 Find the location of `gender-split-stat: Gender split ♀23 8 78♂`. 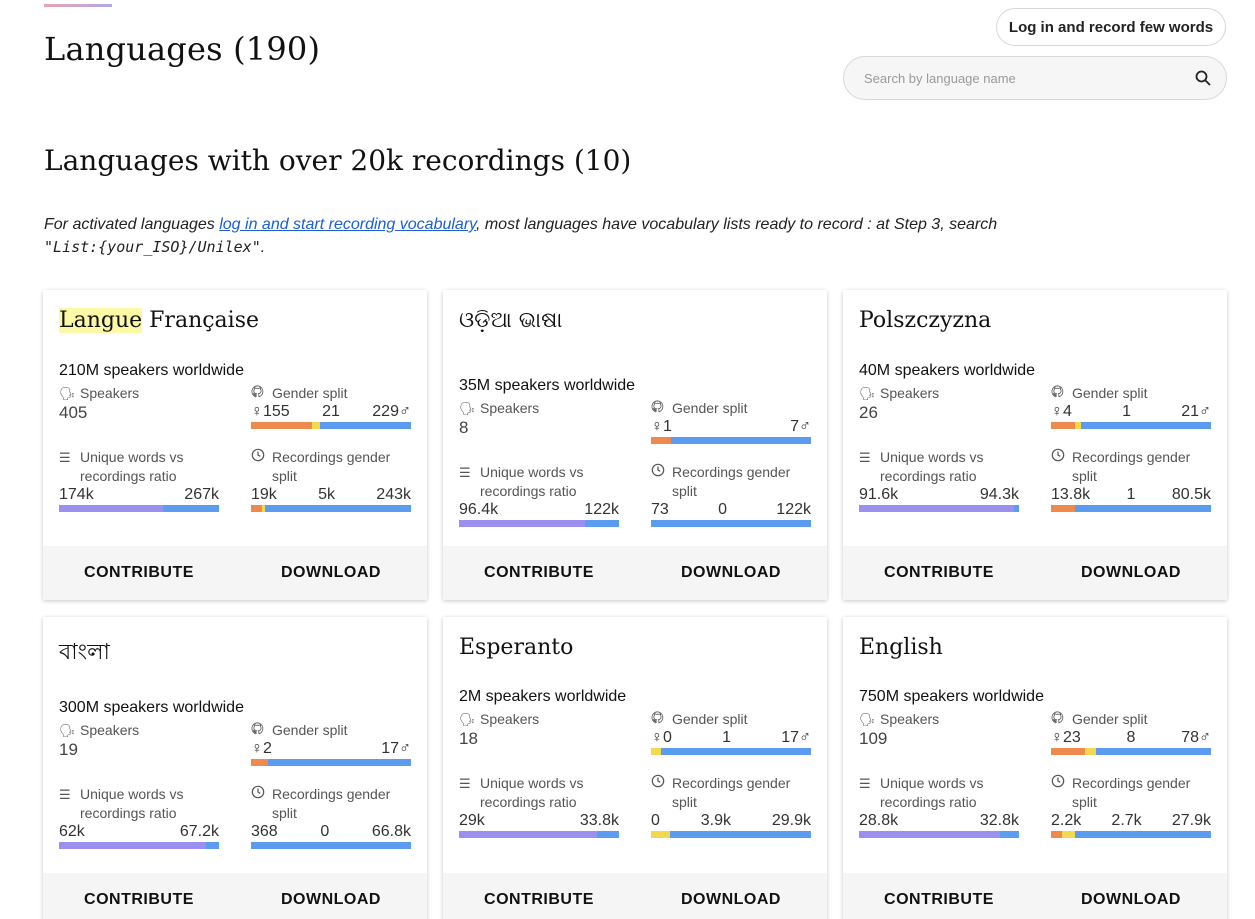

gender-split-stat: Gender split ♀23 8 78♂ is located at coordinates (1131, 732).